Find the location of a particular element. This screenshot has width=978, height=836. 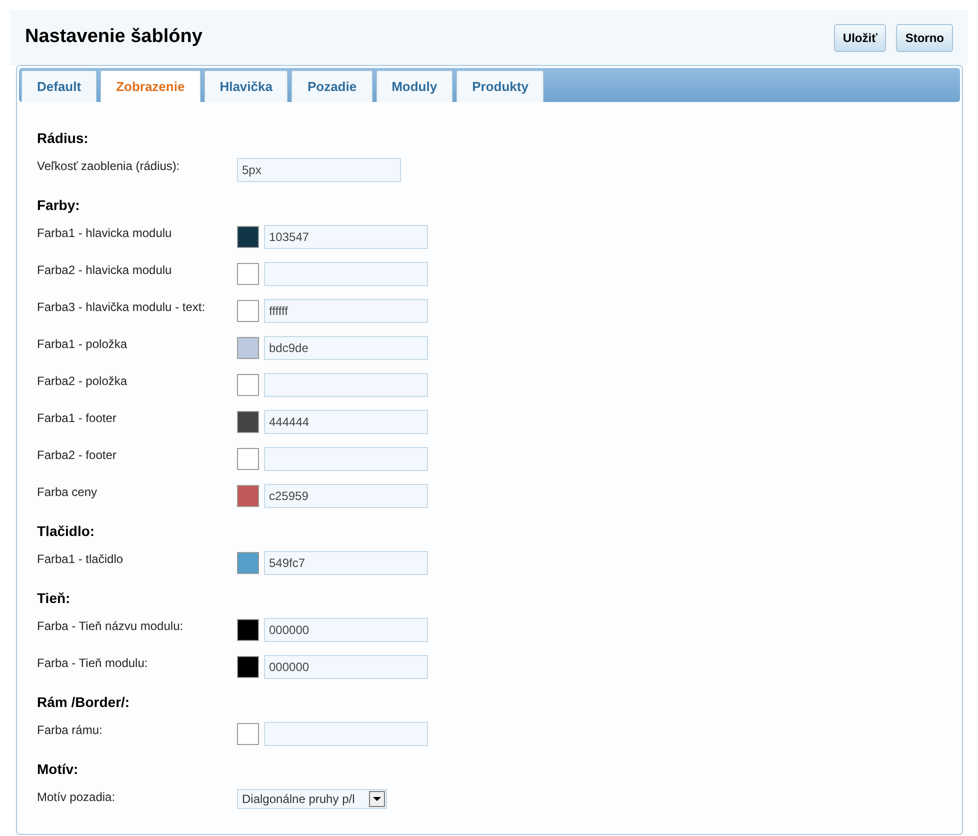

section-heading: Motív: is located at coordinates (58, 769).